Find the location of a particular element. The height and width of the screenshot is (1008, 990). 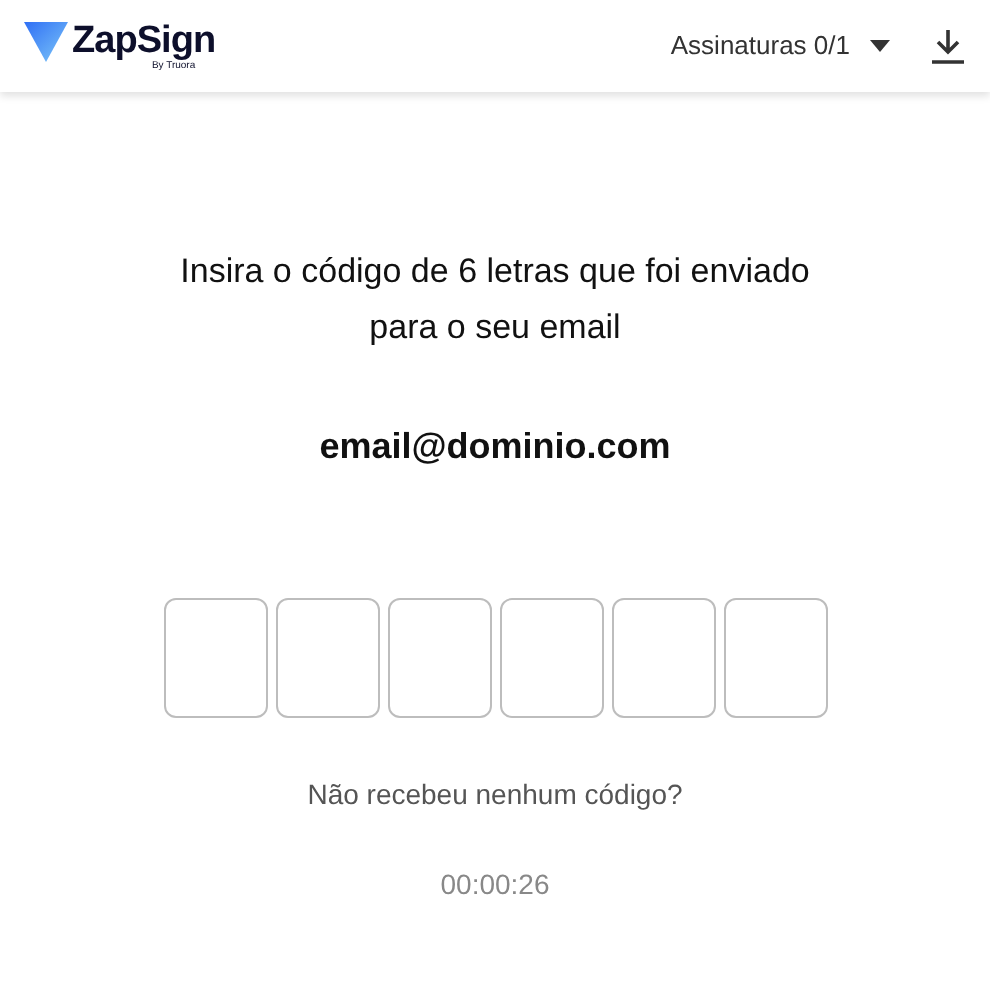

instruction-text: Insira o código de 6 letras que foi enviado para o seu email is located at coordinates (495, 300).